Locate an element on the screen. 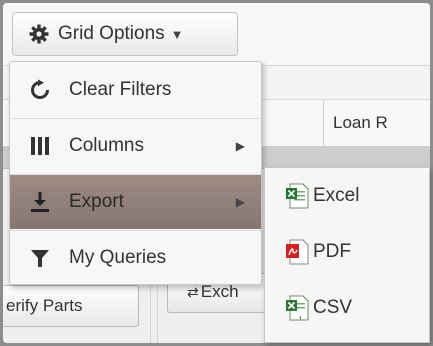  pdf-icon is located at coordinates (297, 252).